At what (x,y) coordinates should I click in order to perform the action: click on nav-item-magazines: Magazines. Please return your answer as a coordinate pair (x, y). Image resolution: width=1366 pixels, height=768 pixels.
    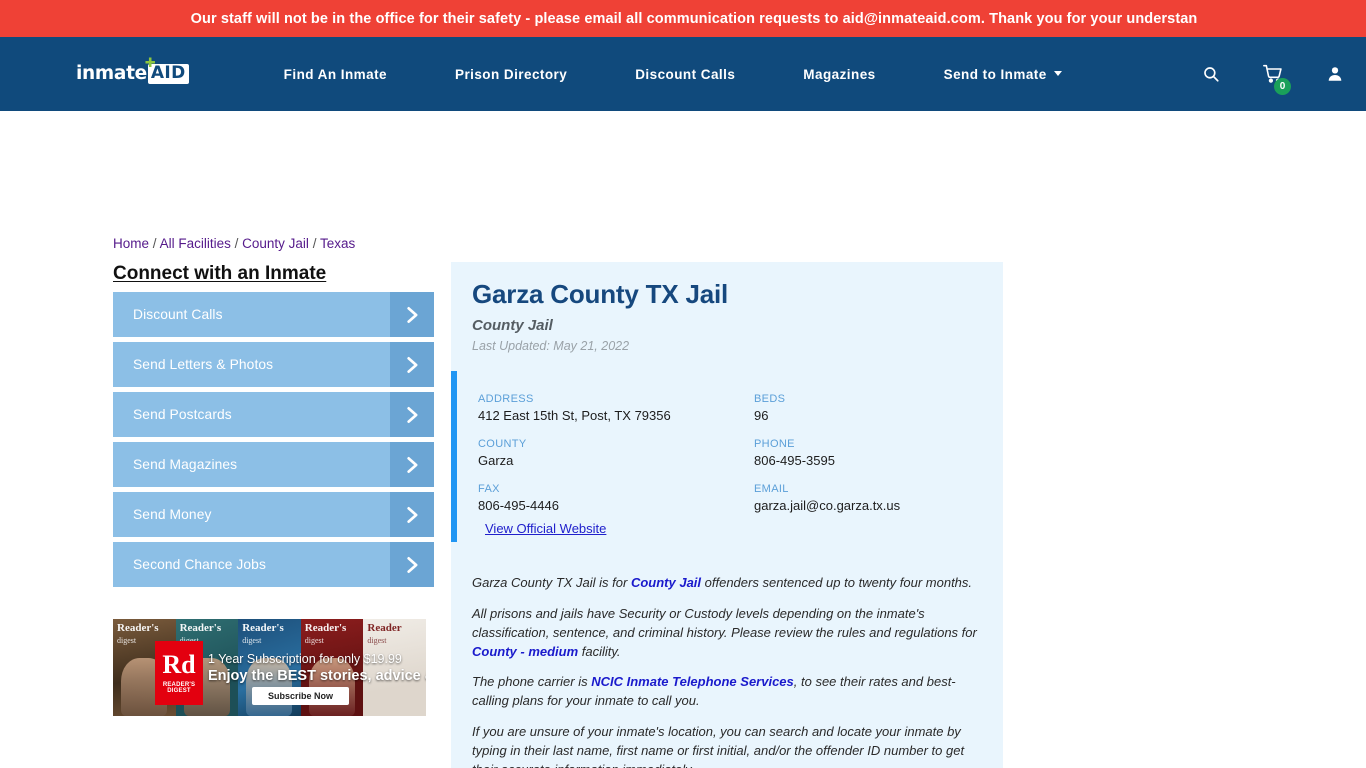
    Looking at the image, I should click on (839, 74).